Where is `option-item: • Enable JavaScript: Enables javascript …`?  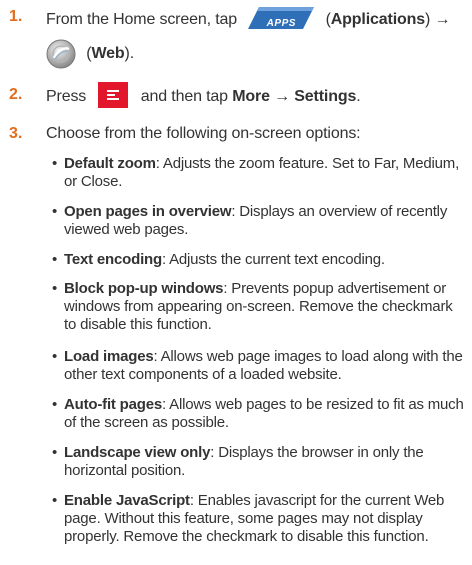 option-item: • Enable JavaScript: Enables javascript … is located at coordinates (259, 519).